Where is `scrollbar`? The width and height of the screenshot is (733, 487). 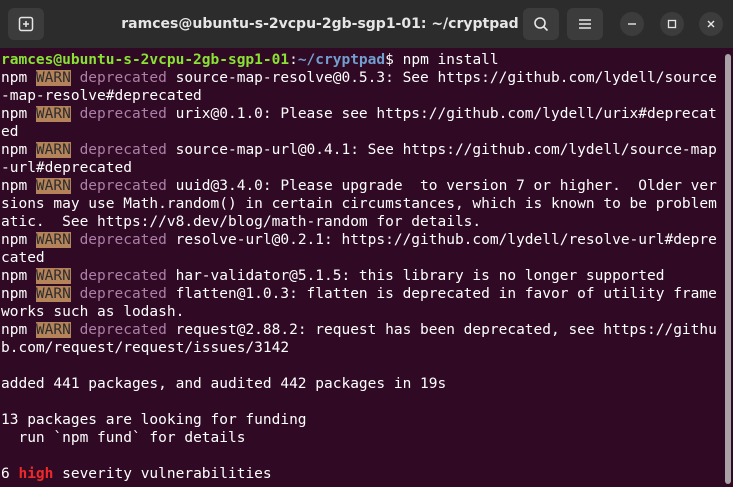
scrollbar is located at coordinates (728, 267).